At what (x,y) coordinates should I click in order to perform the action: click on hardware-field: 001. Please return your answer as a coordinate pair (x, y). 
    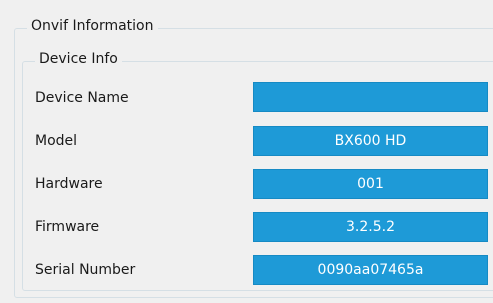
    Looking at the image, I should click on (370, 184).